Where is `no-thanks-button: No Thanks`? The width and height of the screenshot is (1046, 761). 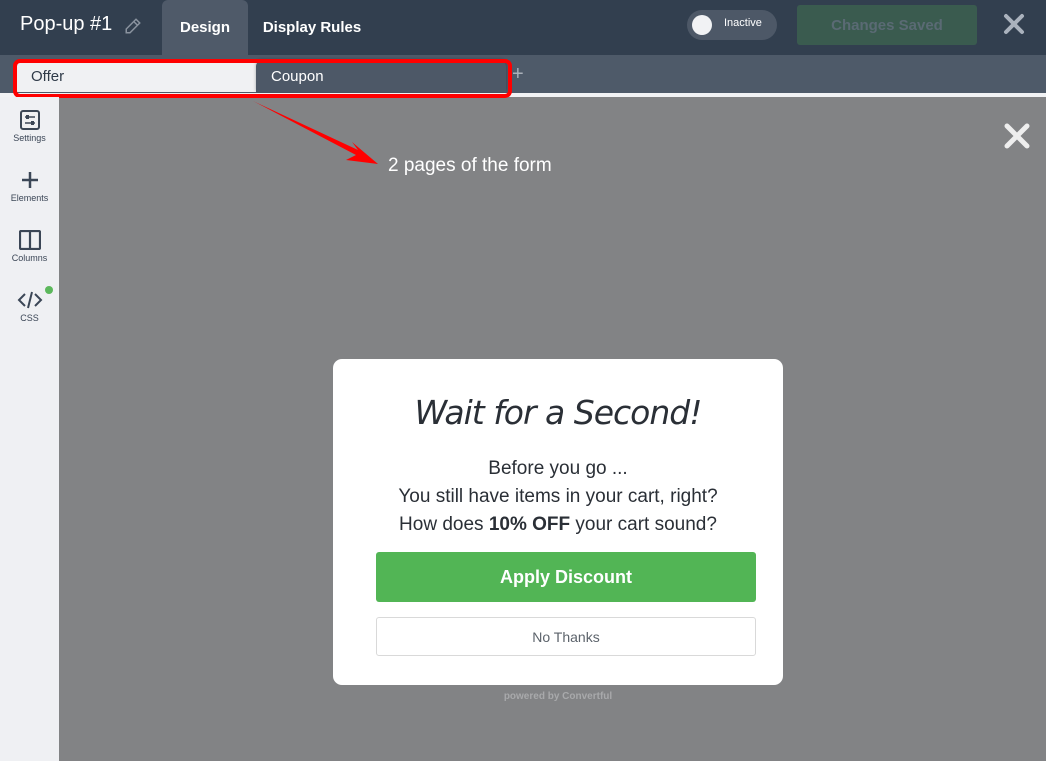
no-thanks-button: No Thanks is located at coordinates (566, 636).